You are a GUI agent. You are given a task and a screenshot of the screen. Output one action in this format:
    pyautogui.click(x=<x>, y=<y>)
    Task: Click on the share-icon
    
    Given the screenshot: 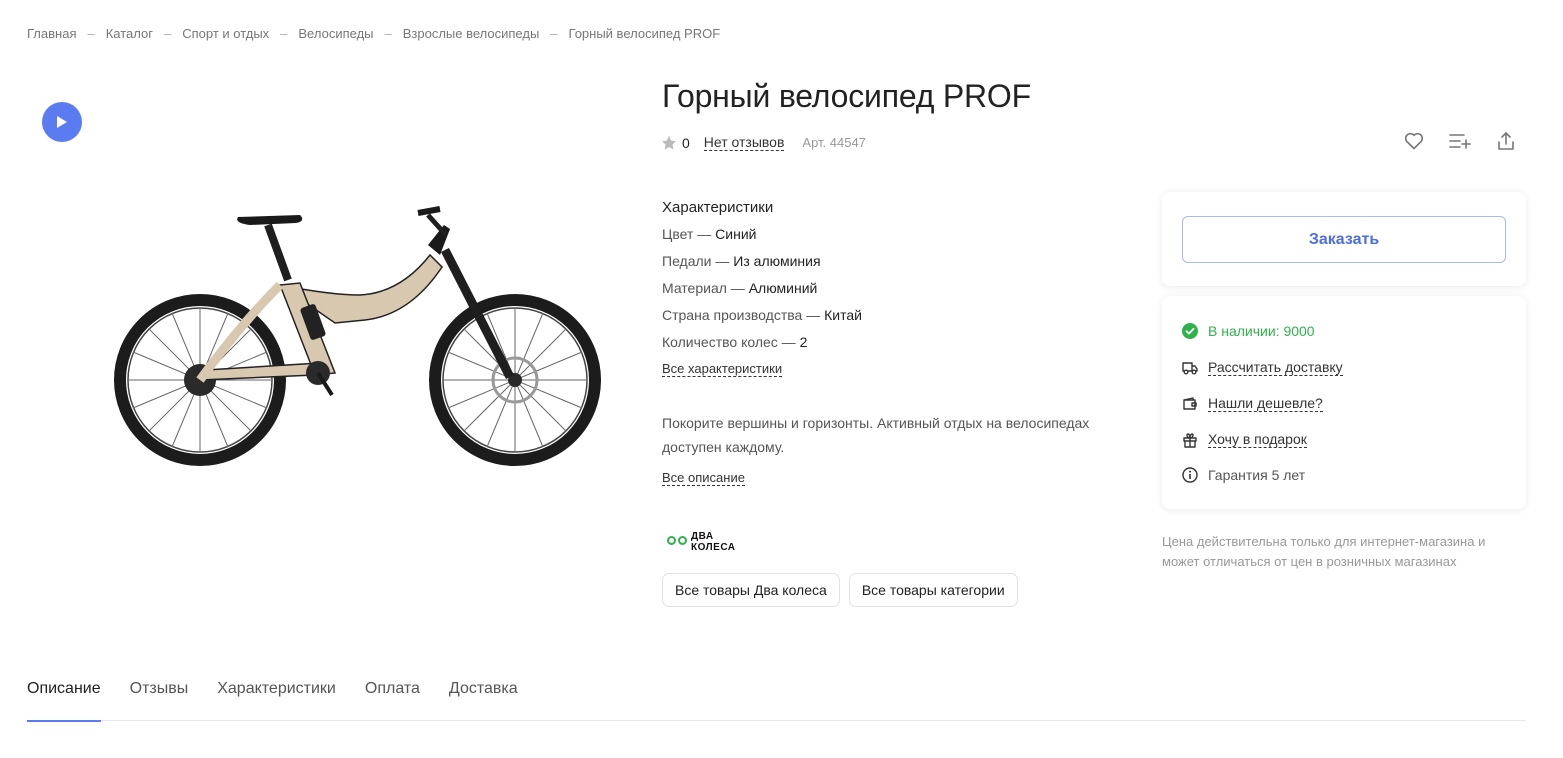 What is the action you would take?
    pyautogui.click(x=1506, y=141)
    